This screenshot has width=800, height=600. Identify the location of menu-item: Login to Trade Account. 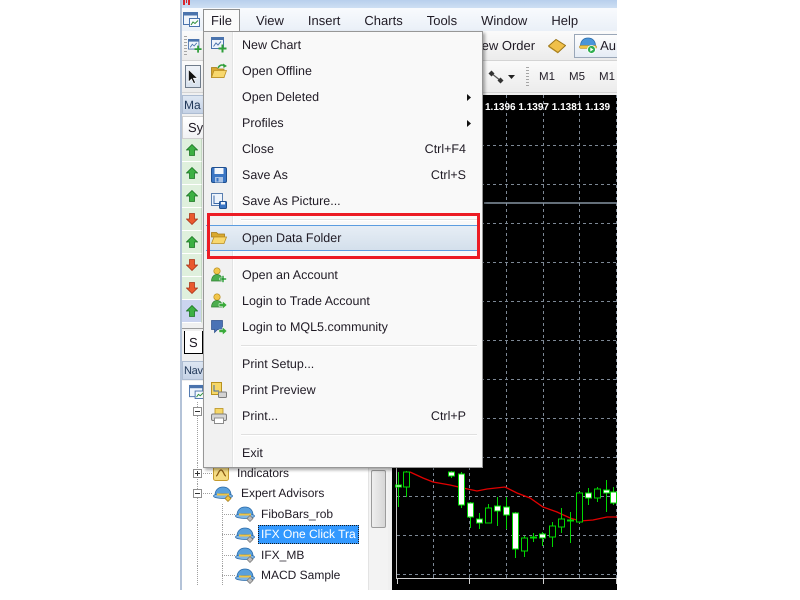
(341, 301).